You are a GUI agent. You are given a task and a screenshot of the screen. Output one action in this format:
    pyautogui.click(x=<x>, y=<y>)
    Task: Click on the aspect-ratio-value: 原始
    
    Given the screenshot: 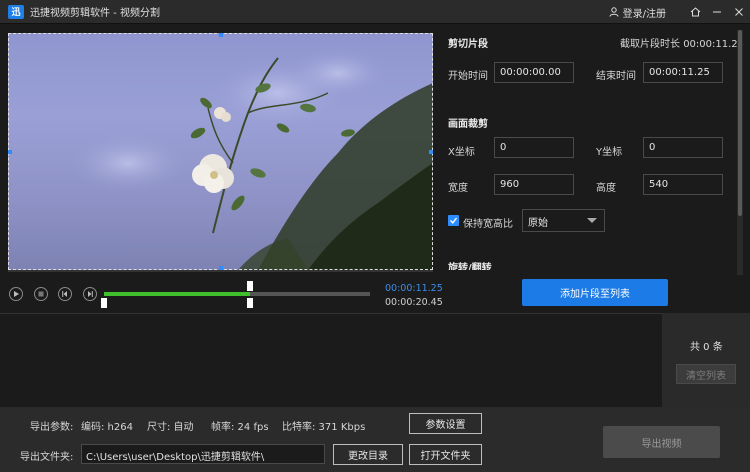 What is the action you would take?
    pyautogui.click(x=538, y=223)
    